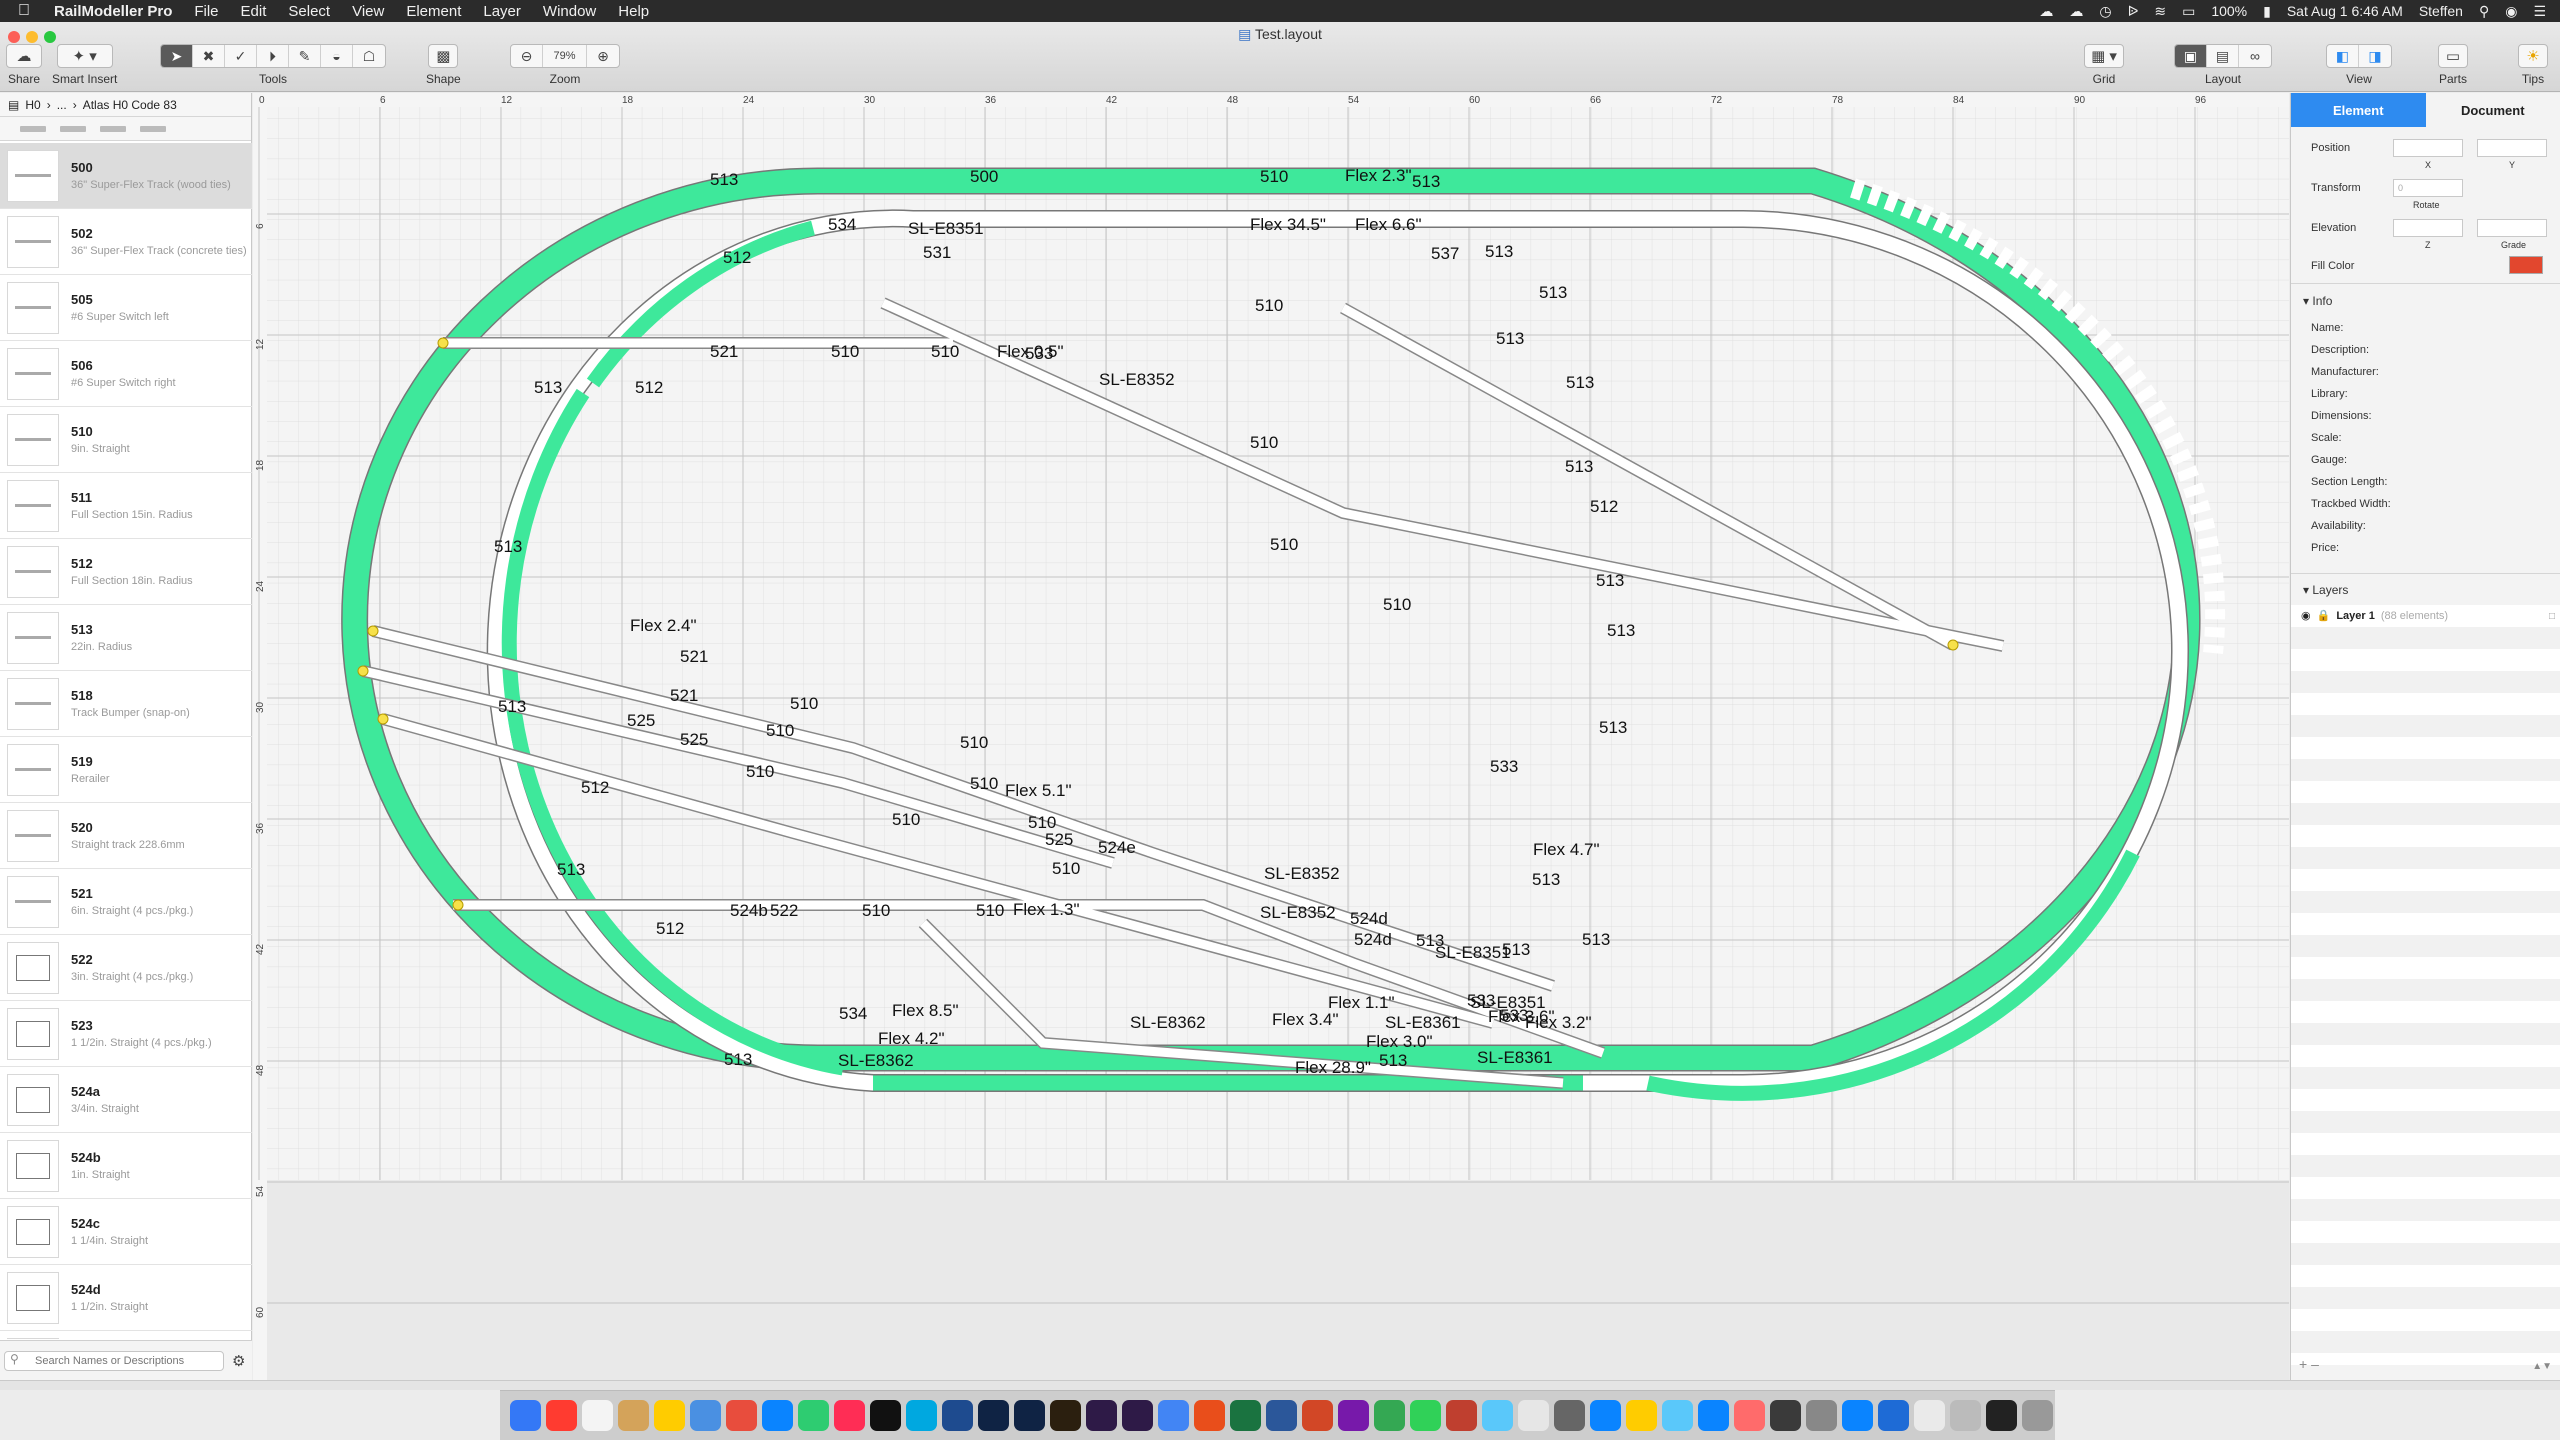 The width and height of the screenshot is (2560, 1440). Describe the element at coordinates (126, 1298) in the screenshot. I see `parts-list-item: 524d 1 1/2in. Straight` at that location.